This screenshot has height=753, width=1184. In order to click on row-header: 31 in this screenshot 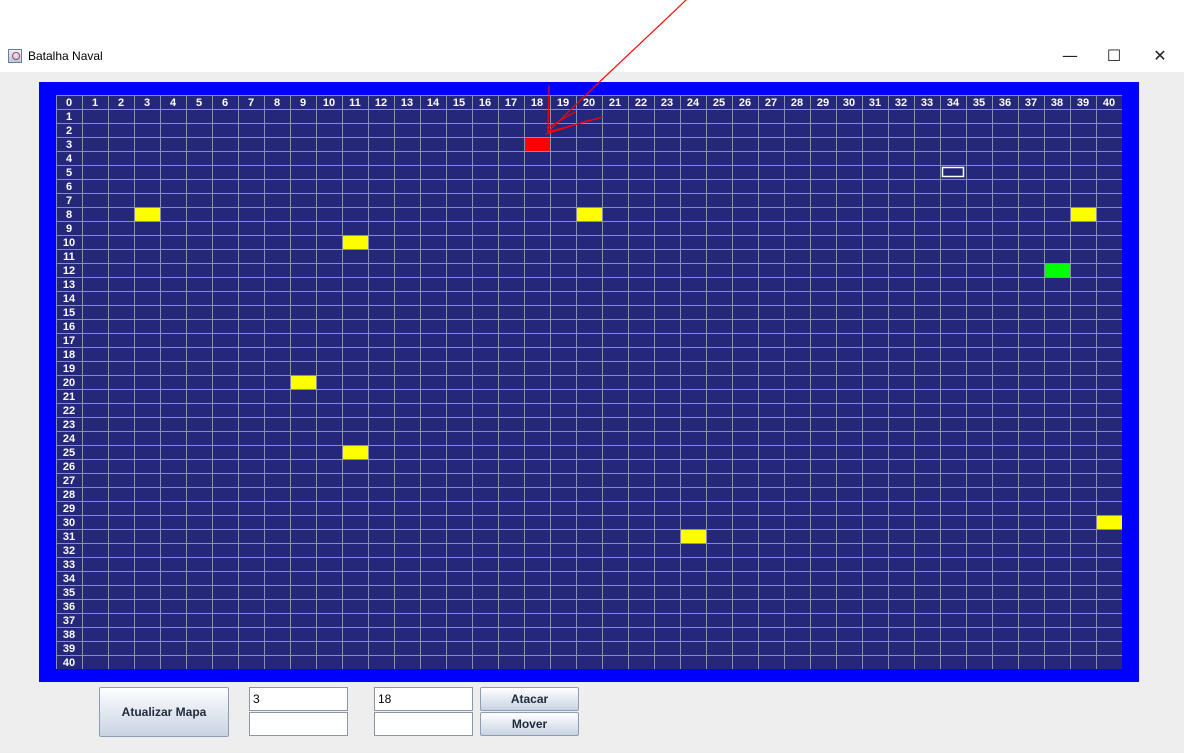, I will do `click(69, 537)`.